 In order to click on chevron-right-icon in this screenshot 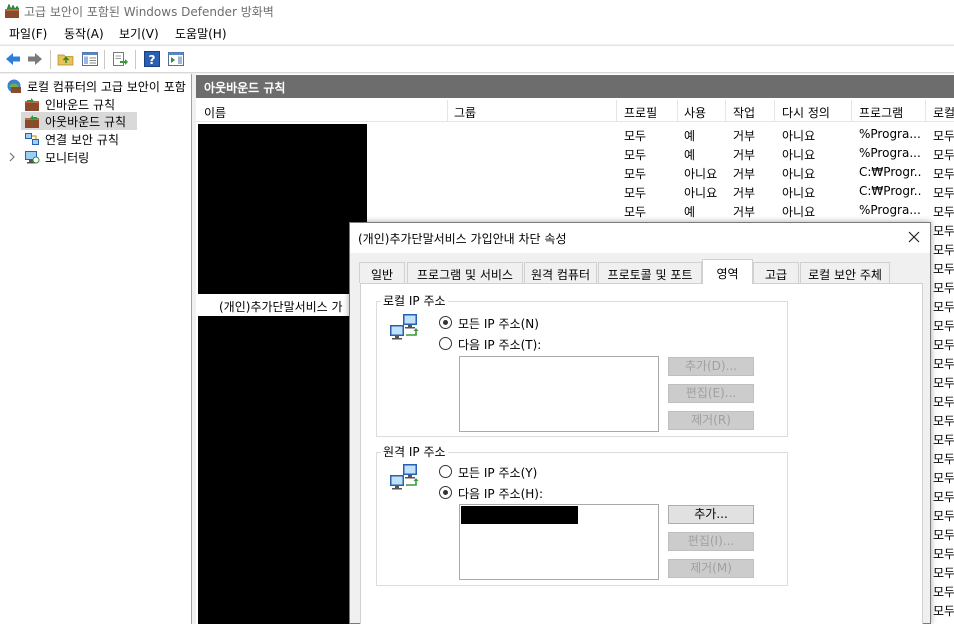, I will do `click(12, 157)`.